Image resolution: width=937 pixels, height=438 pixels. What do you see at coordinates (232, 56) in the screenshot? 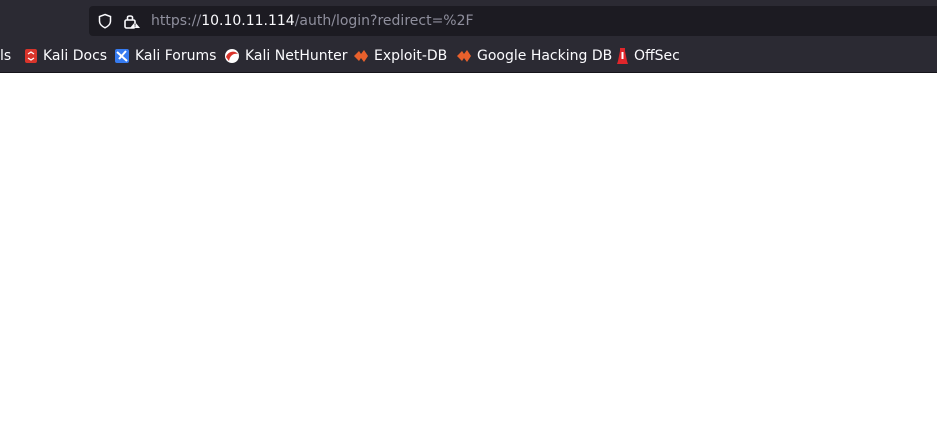
I see `kali-nethunter-icon` at bounding box center [232, 56].